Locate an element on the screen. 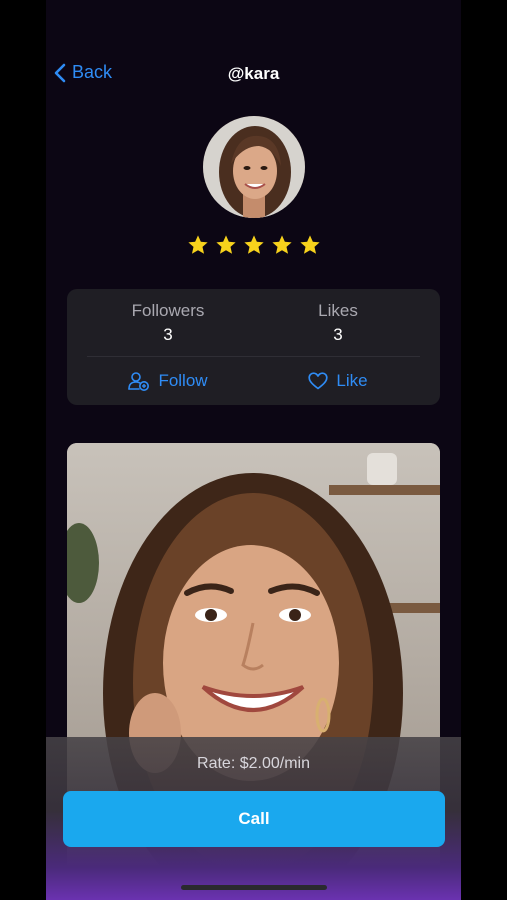 This screenshot has height=900, width=507. call-label: Call is located at coordinates (254, 818).